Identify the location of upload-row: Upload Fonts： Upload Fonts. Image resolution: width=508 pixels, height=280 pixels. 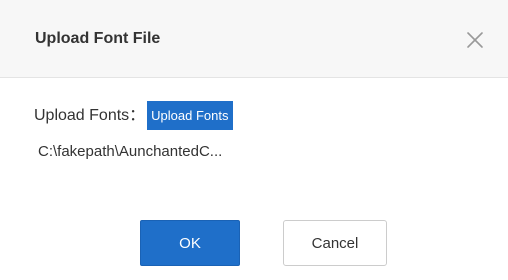
(133, 115).